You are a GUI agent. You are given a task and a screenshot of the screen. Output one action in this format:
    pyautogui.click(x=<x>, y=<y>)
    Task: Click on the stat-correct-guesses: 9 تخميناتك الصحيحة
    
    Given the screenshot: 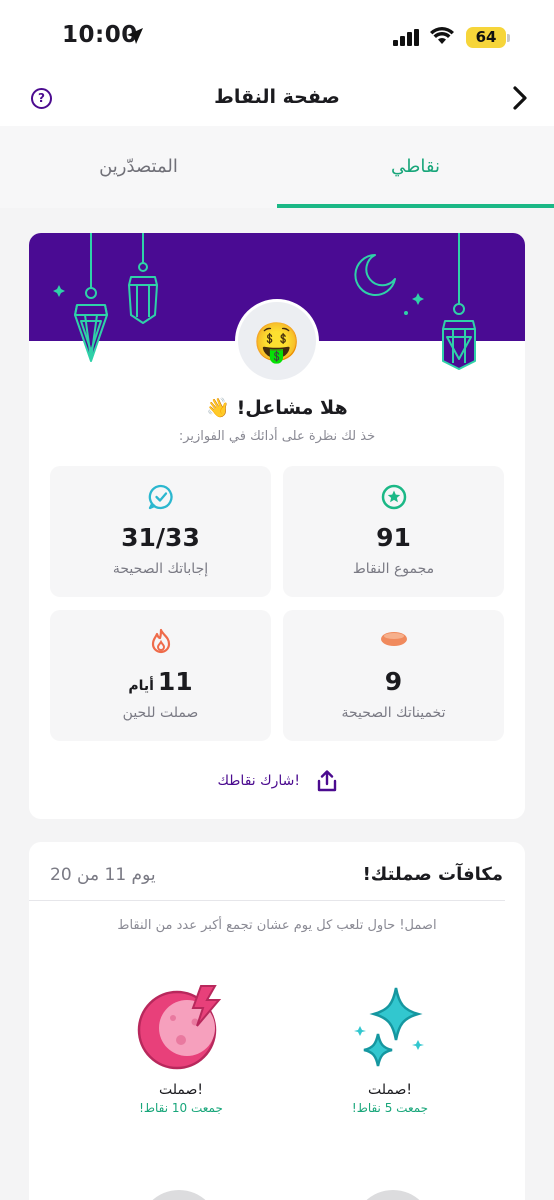 What is the action you would take?
    pyautogui.click(x=393, y=675)
    